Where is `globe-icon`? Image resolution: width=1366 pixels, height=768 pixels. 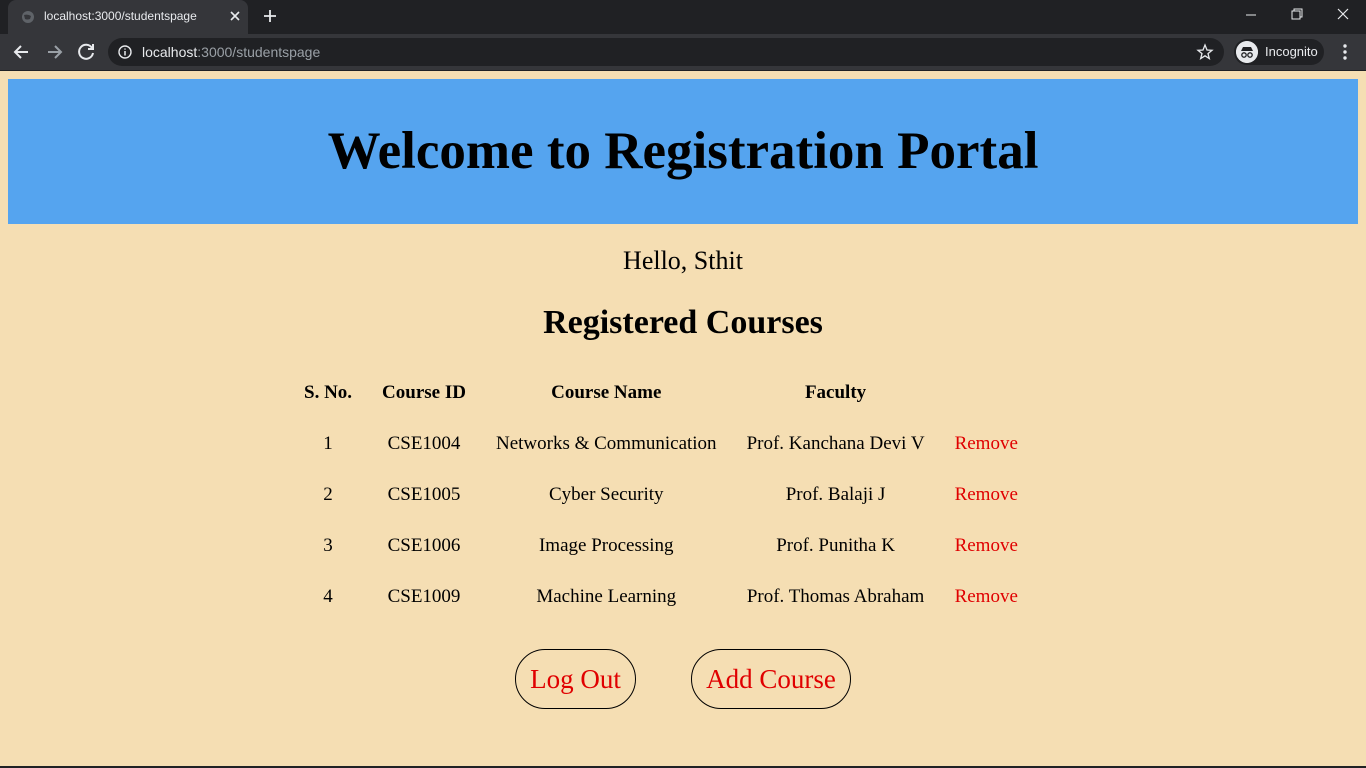 globe-icon is located at coordinates (28, 17).